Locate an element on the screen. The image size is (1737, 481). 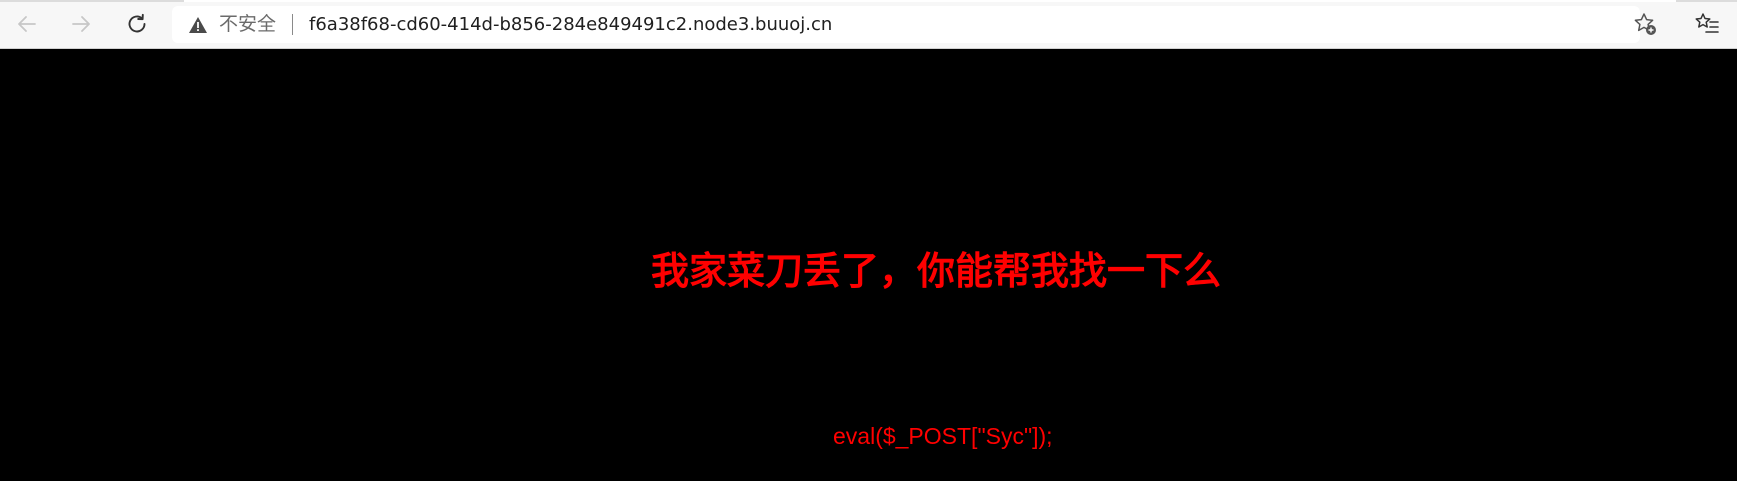
warning-triangle-icon is located at coordinates (198, 25).